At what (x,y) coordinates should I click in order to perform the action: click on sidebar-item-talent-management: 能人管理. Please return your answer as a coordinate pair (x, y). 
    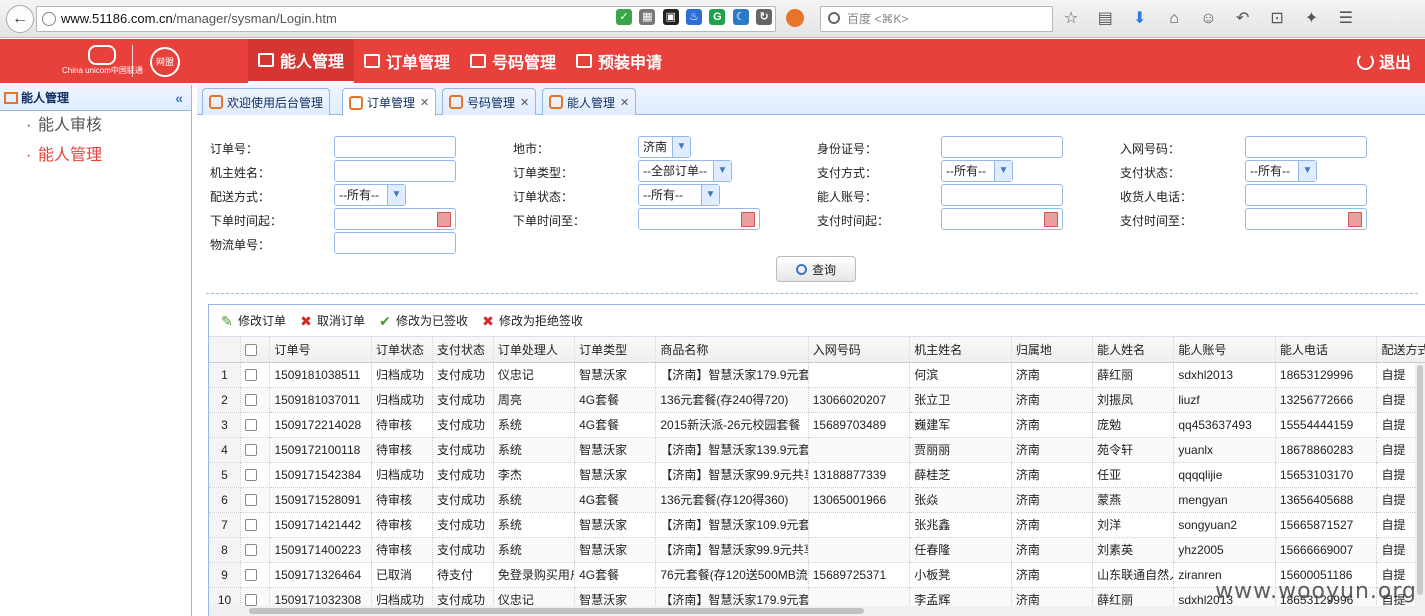
    Looking at the image, I should click on (95, 156).